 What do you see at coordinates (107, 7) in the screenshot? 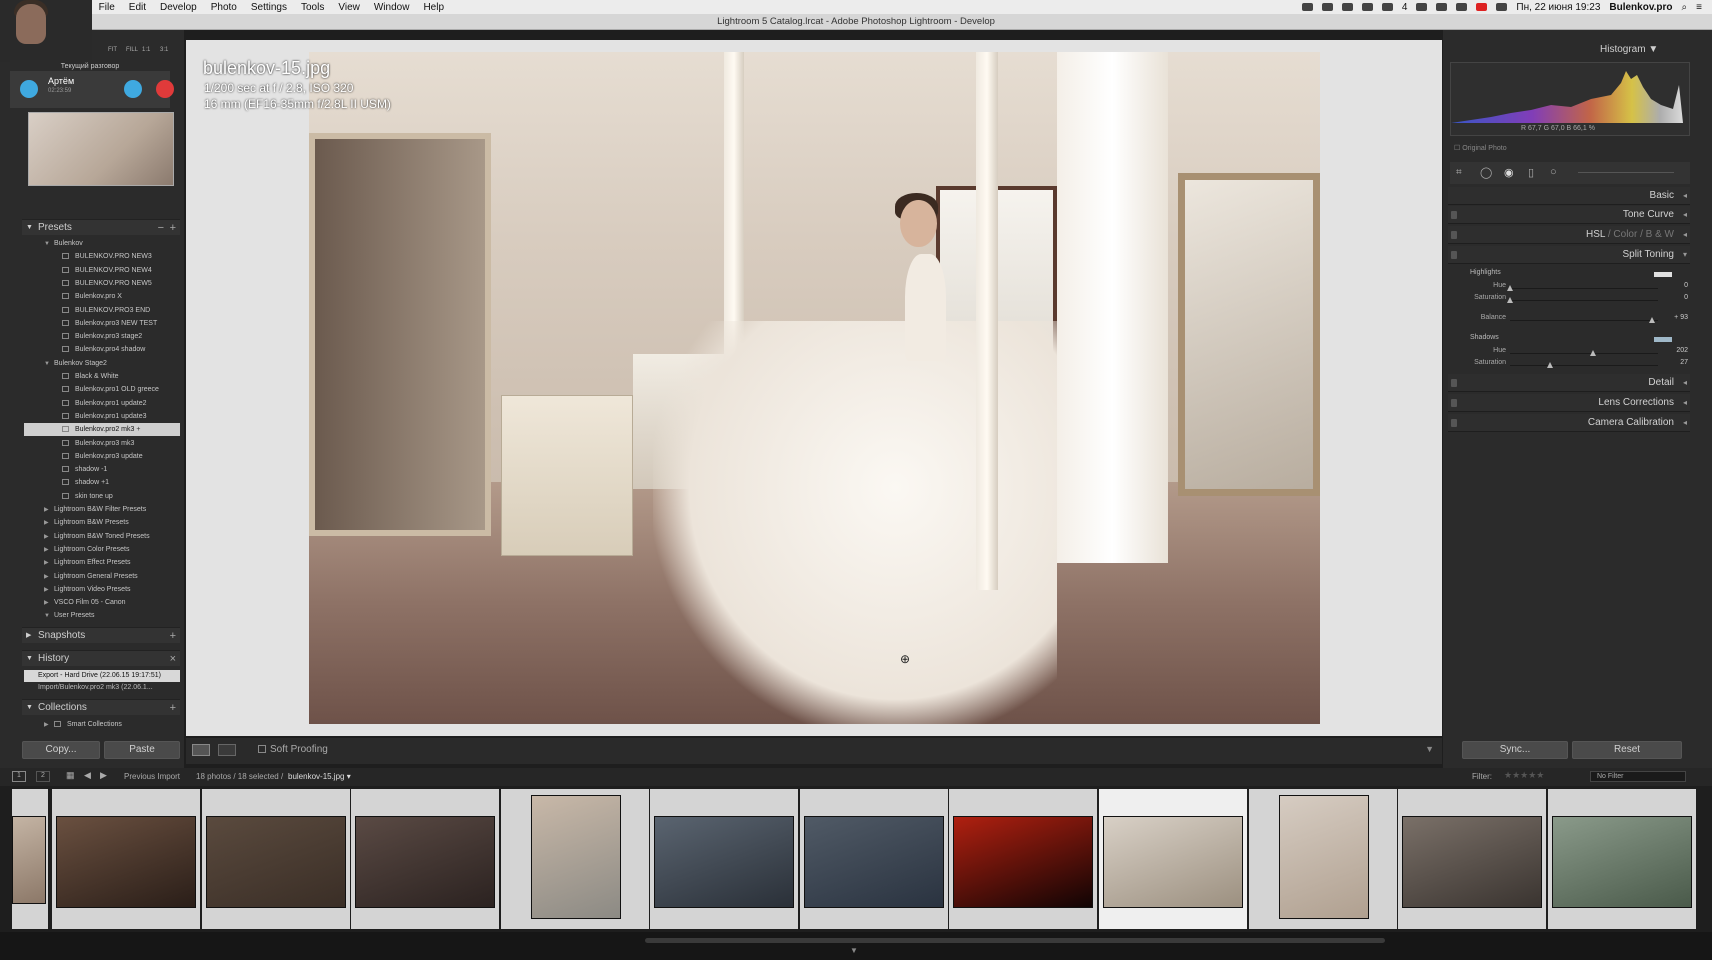
I see `menu-file: File` at bounding box center [107, 7].